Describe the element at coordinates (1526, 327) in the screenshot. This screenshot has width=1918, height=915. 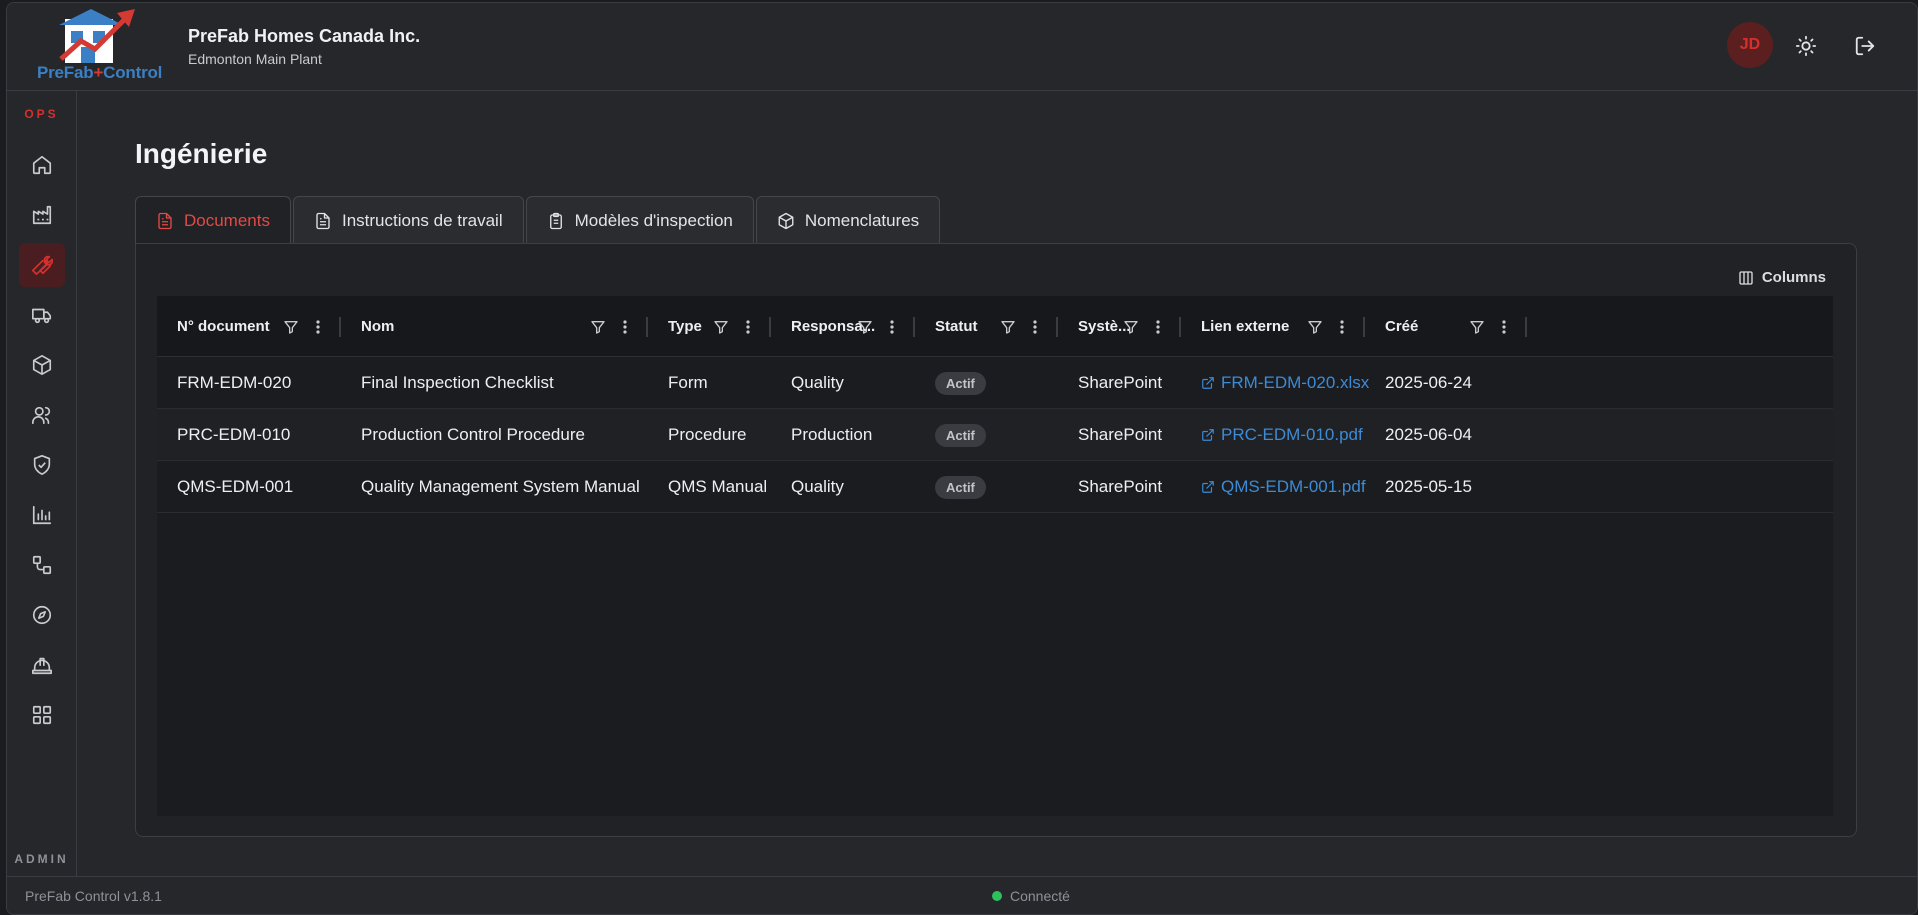
I see `column-resize-handle` at that location.